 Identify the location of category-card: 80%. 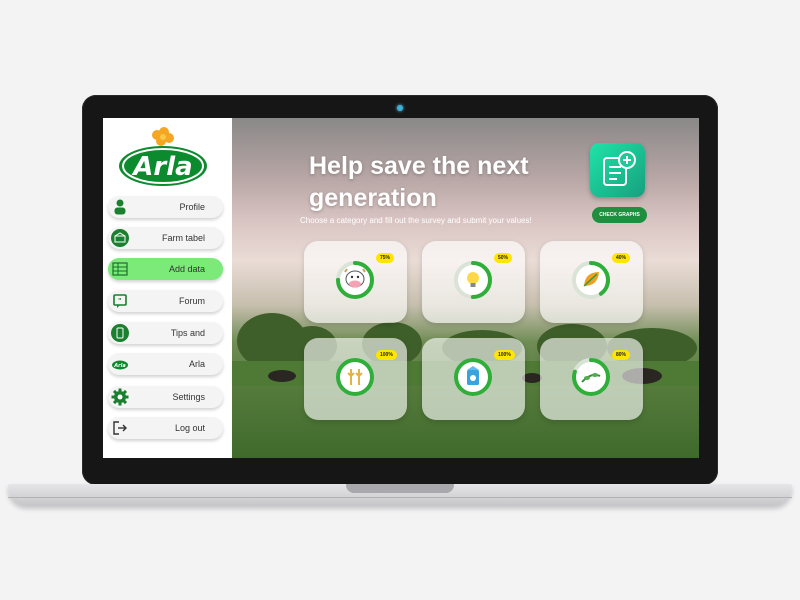
(591, 379).